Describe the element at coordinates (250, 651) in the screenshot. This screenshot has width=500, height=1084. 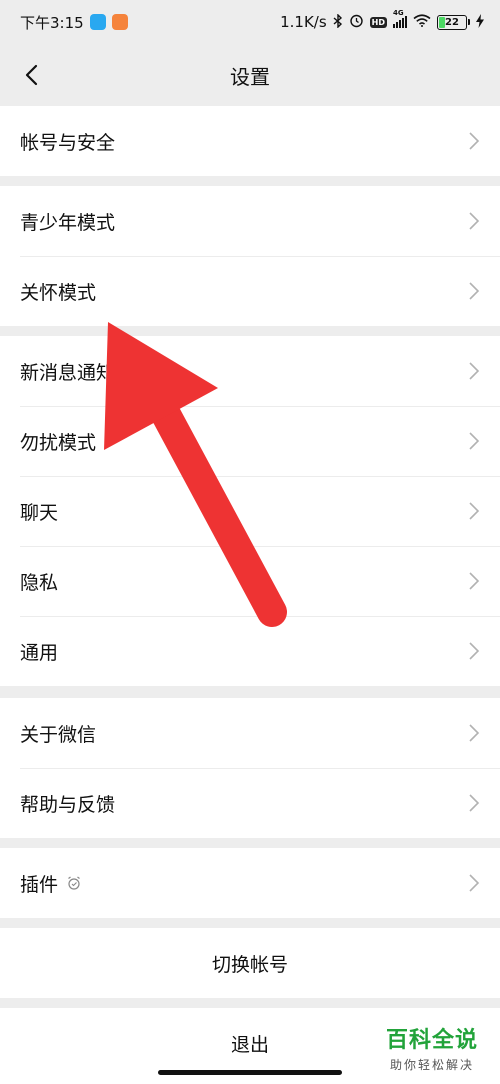
I see `settings-item-general: 通用` at that location.